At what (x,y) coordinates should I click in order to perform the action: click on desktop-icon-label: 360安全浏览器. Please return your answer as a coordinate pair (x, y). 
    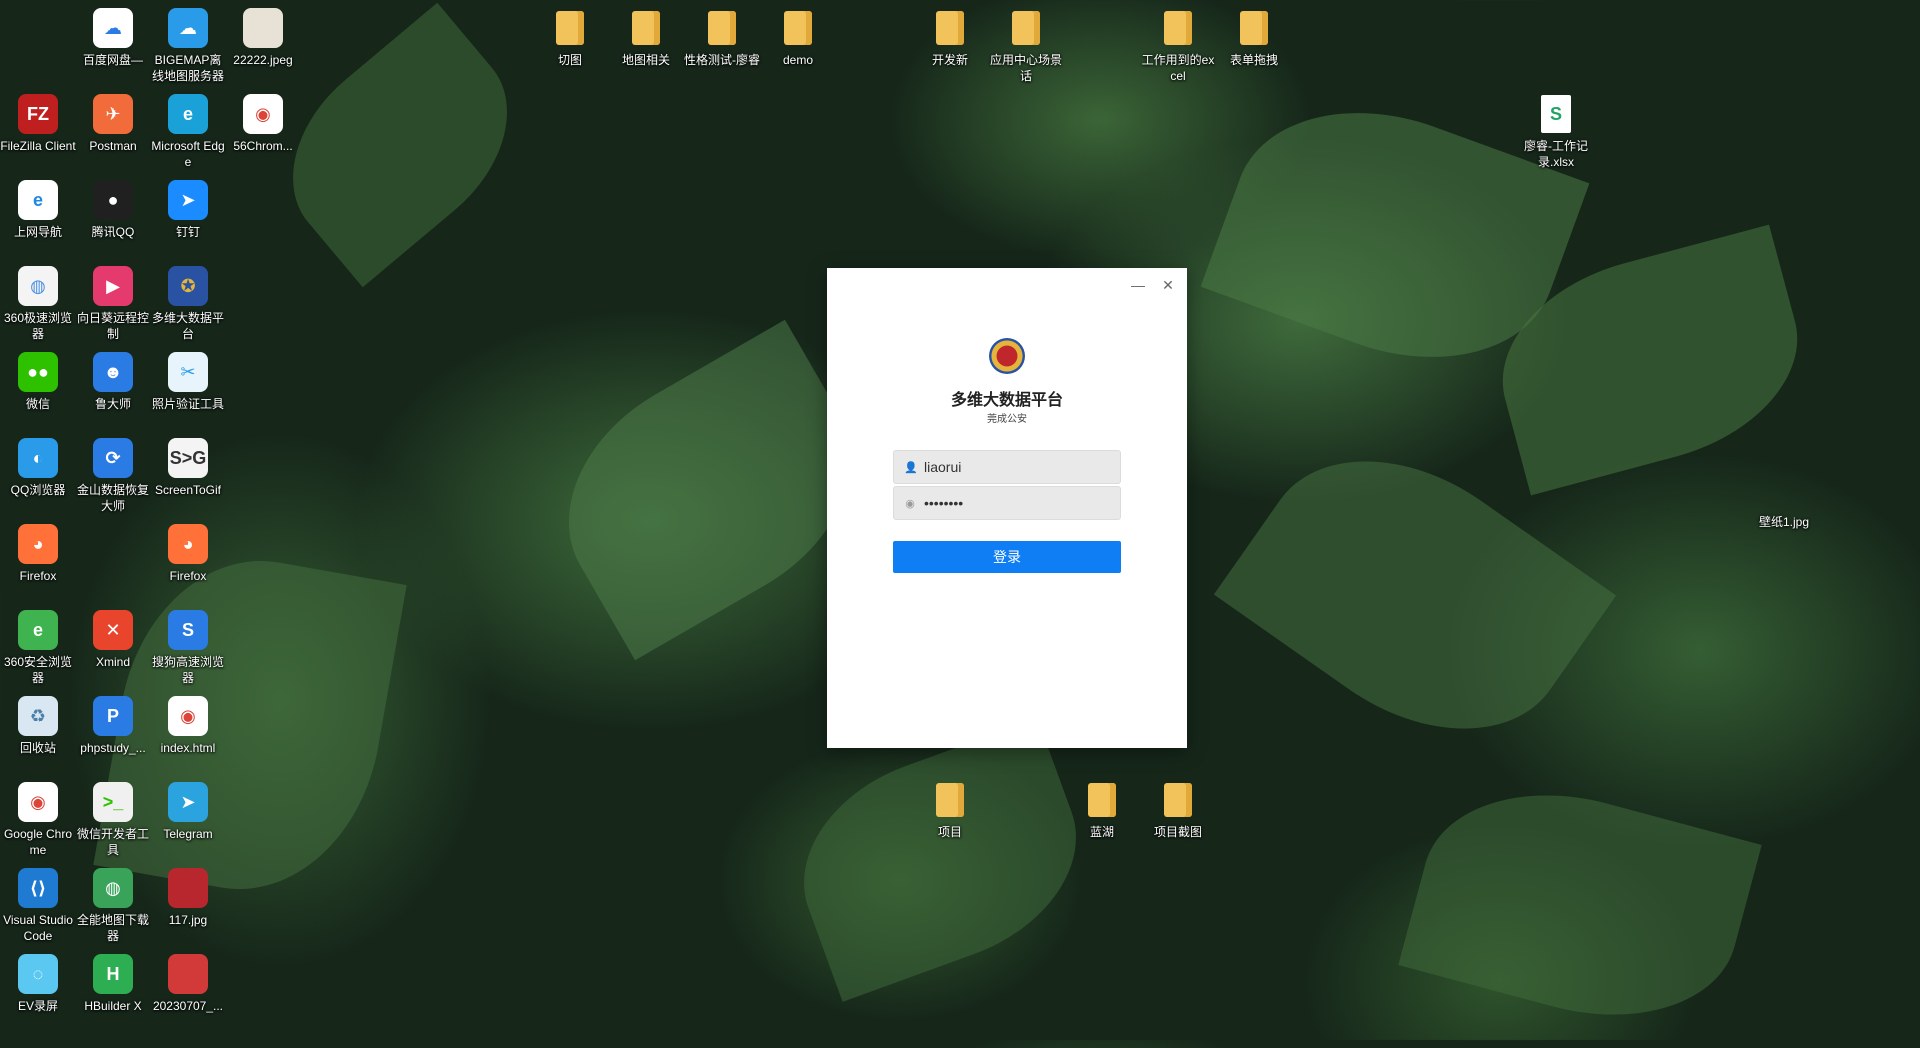
    Looking at the image, I should click on (38, 670).